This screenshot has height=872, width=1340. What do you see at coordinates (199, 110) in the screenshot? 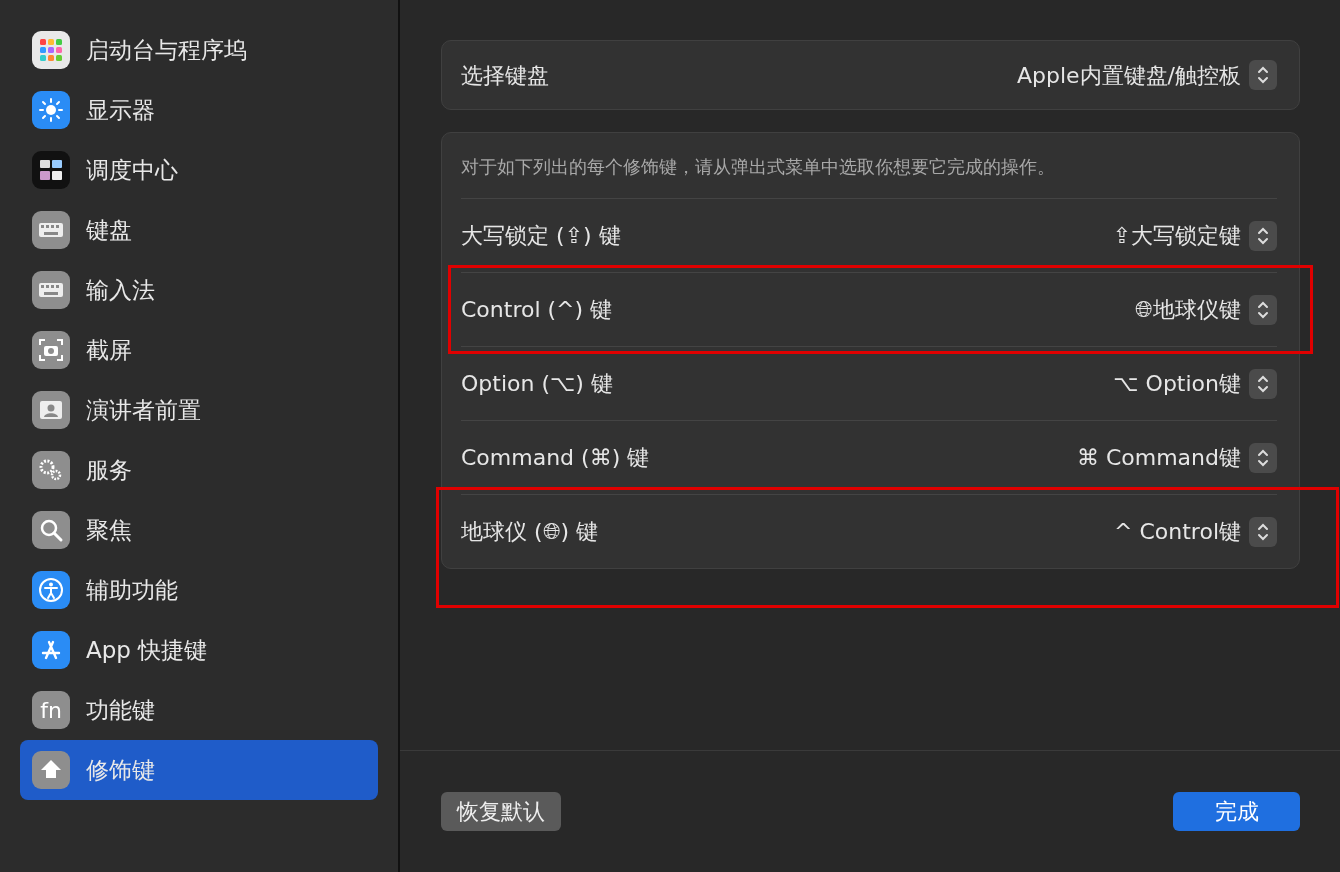
I see `sidebar-item: 显示器` at bounding box center [199, 110].